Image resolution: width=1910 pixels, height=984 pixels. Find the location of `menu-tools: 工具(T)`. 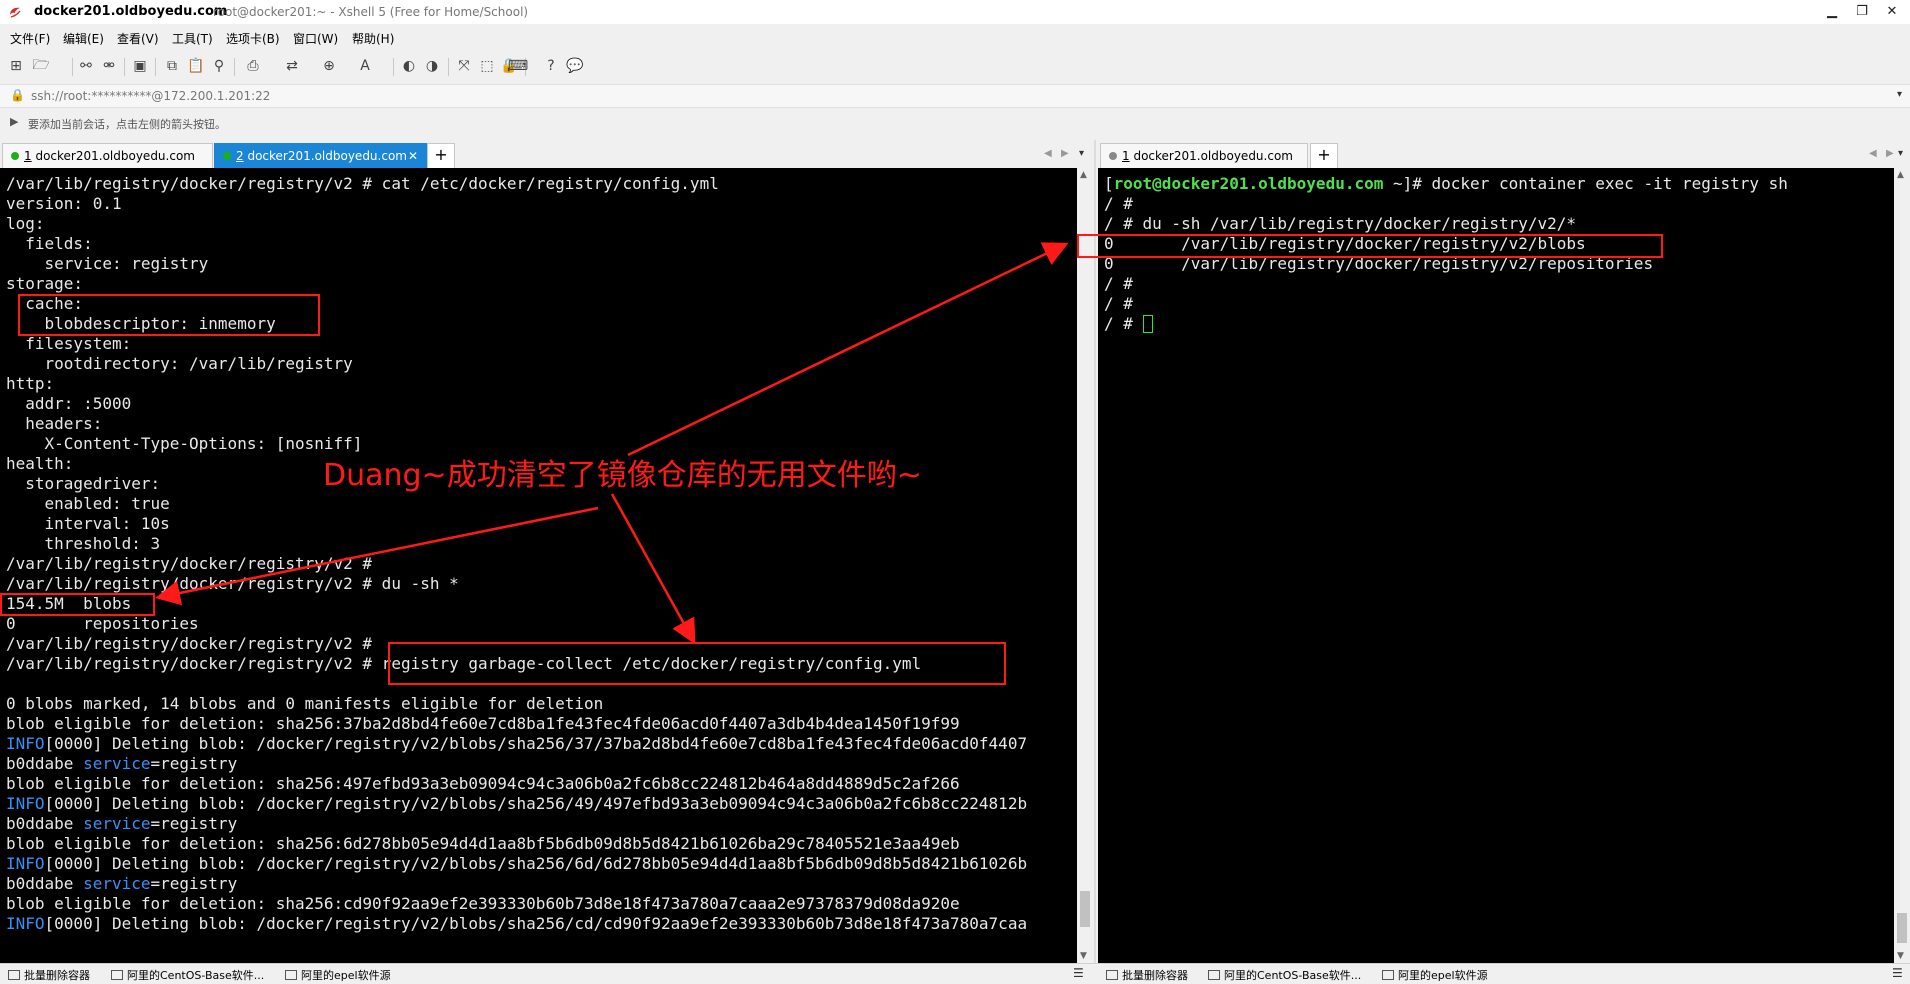

menu-tools: 工具(T) is located at coordinates (192, 38).